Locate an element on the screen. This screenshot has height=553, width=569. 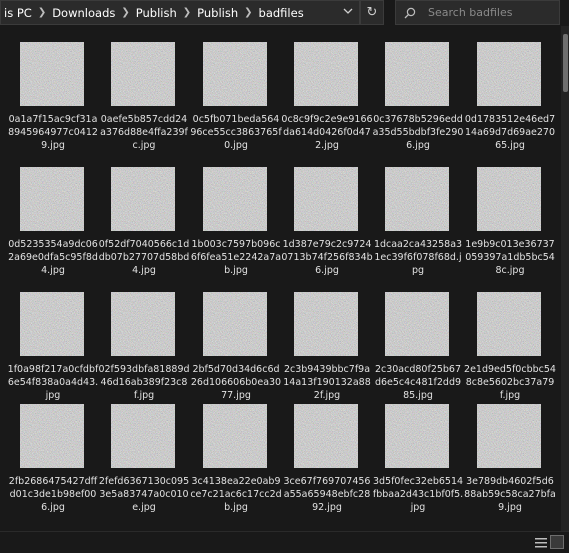
file-item: 1b003c7597b096c6f6fea51e2242a7ab.jpg is located at coordinates (236, 216).